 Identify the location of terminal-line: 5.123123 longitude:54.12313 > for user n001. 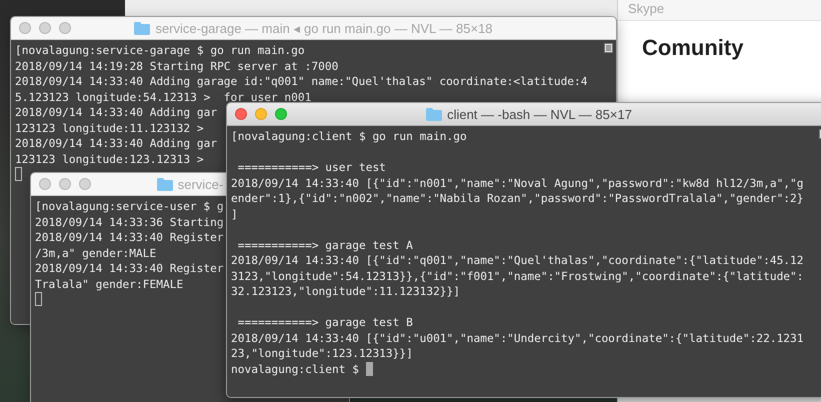
(163, 97).